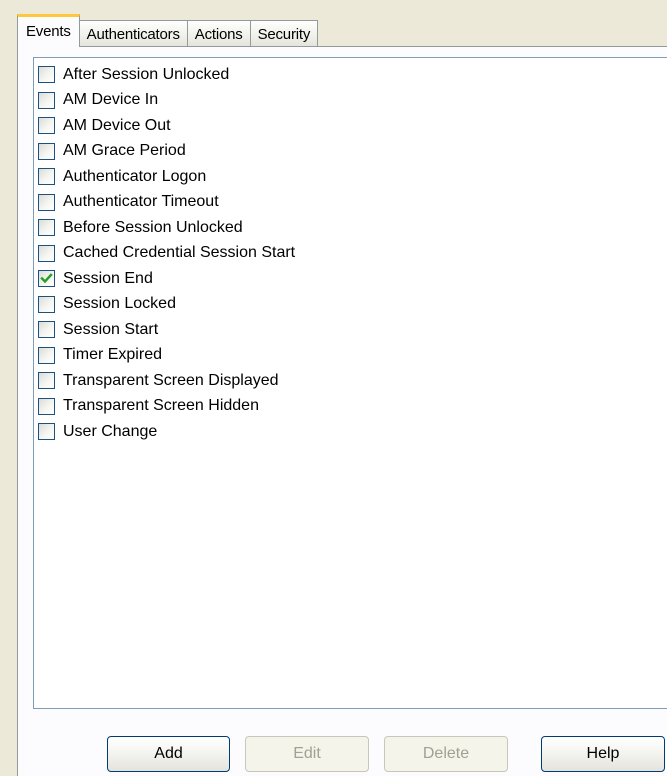 The image size is (667, 776). I want to click on tab-events: Events, so click(48, 30).